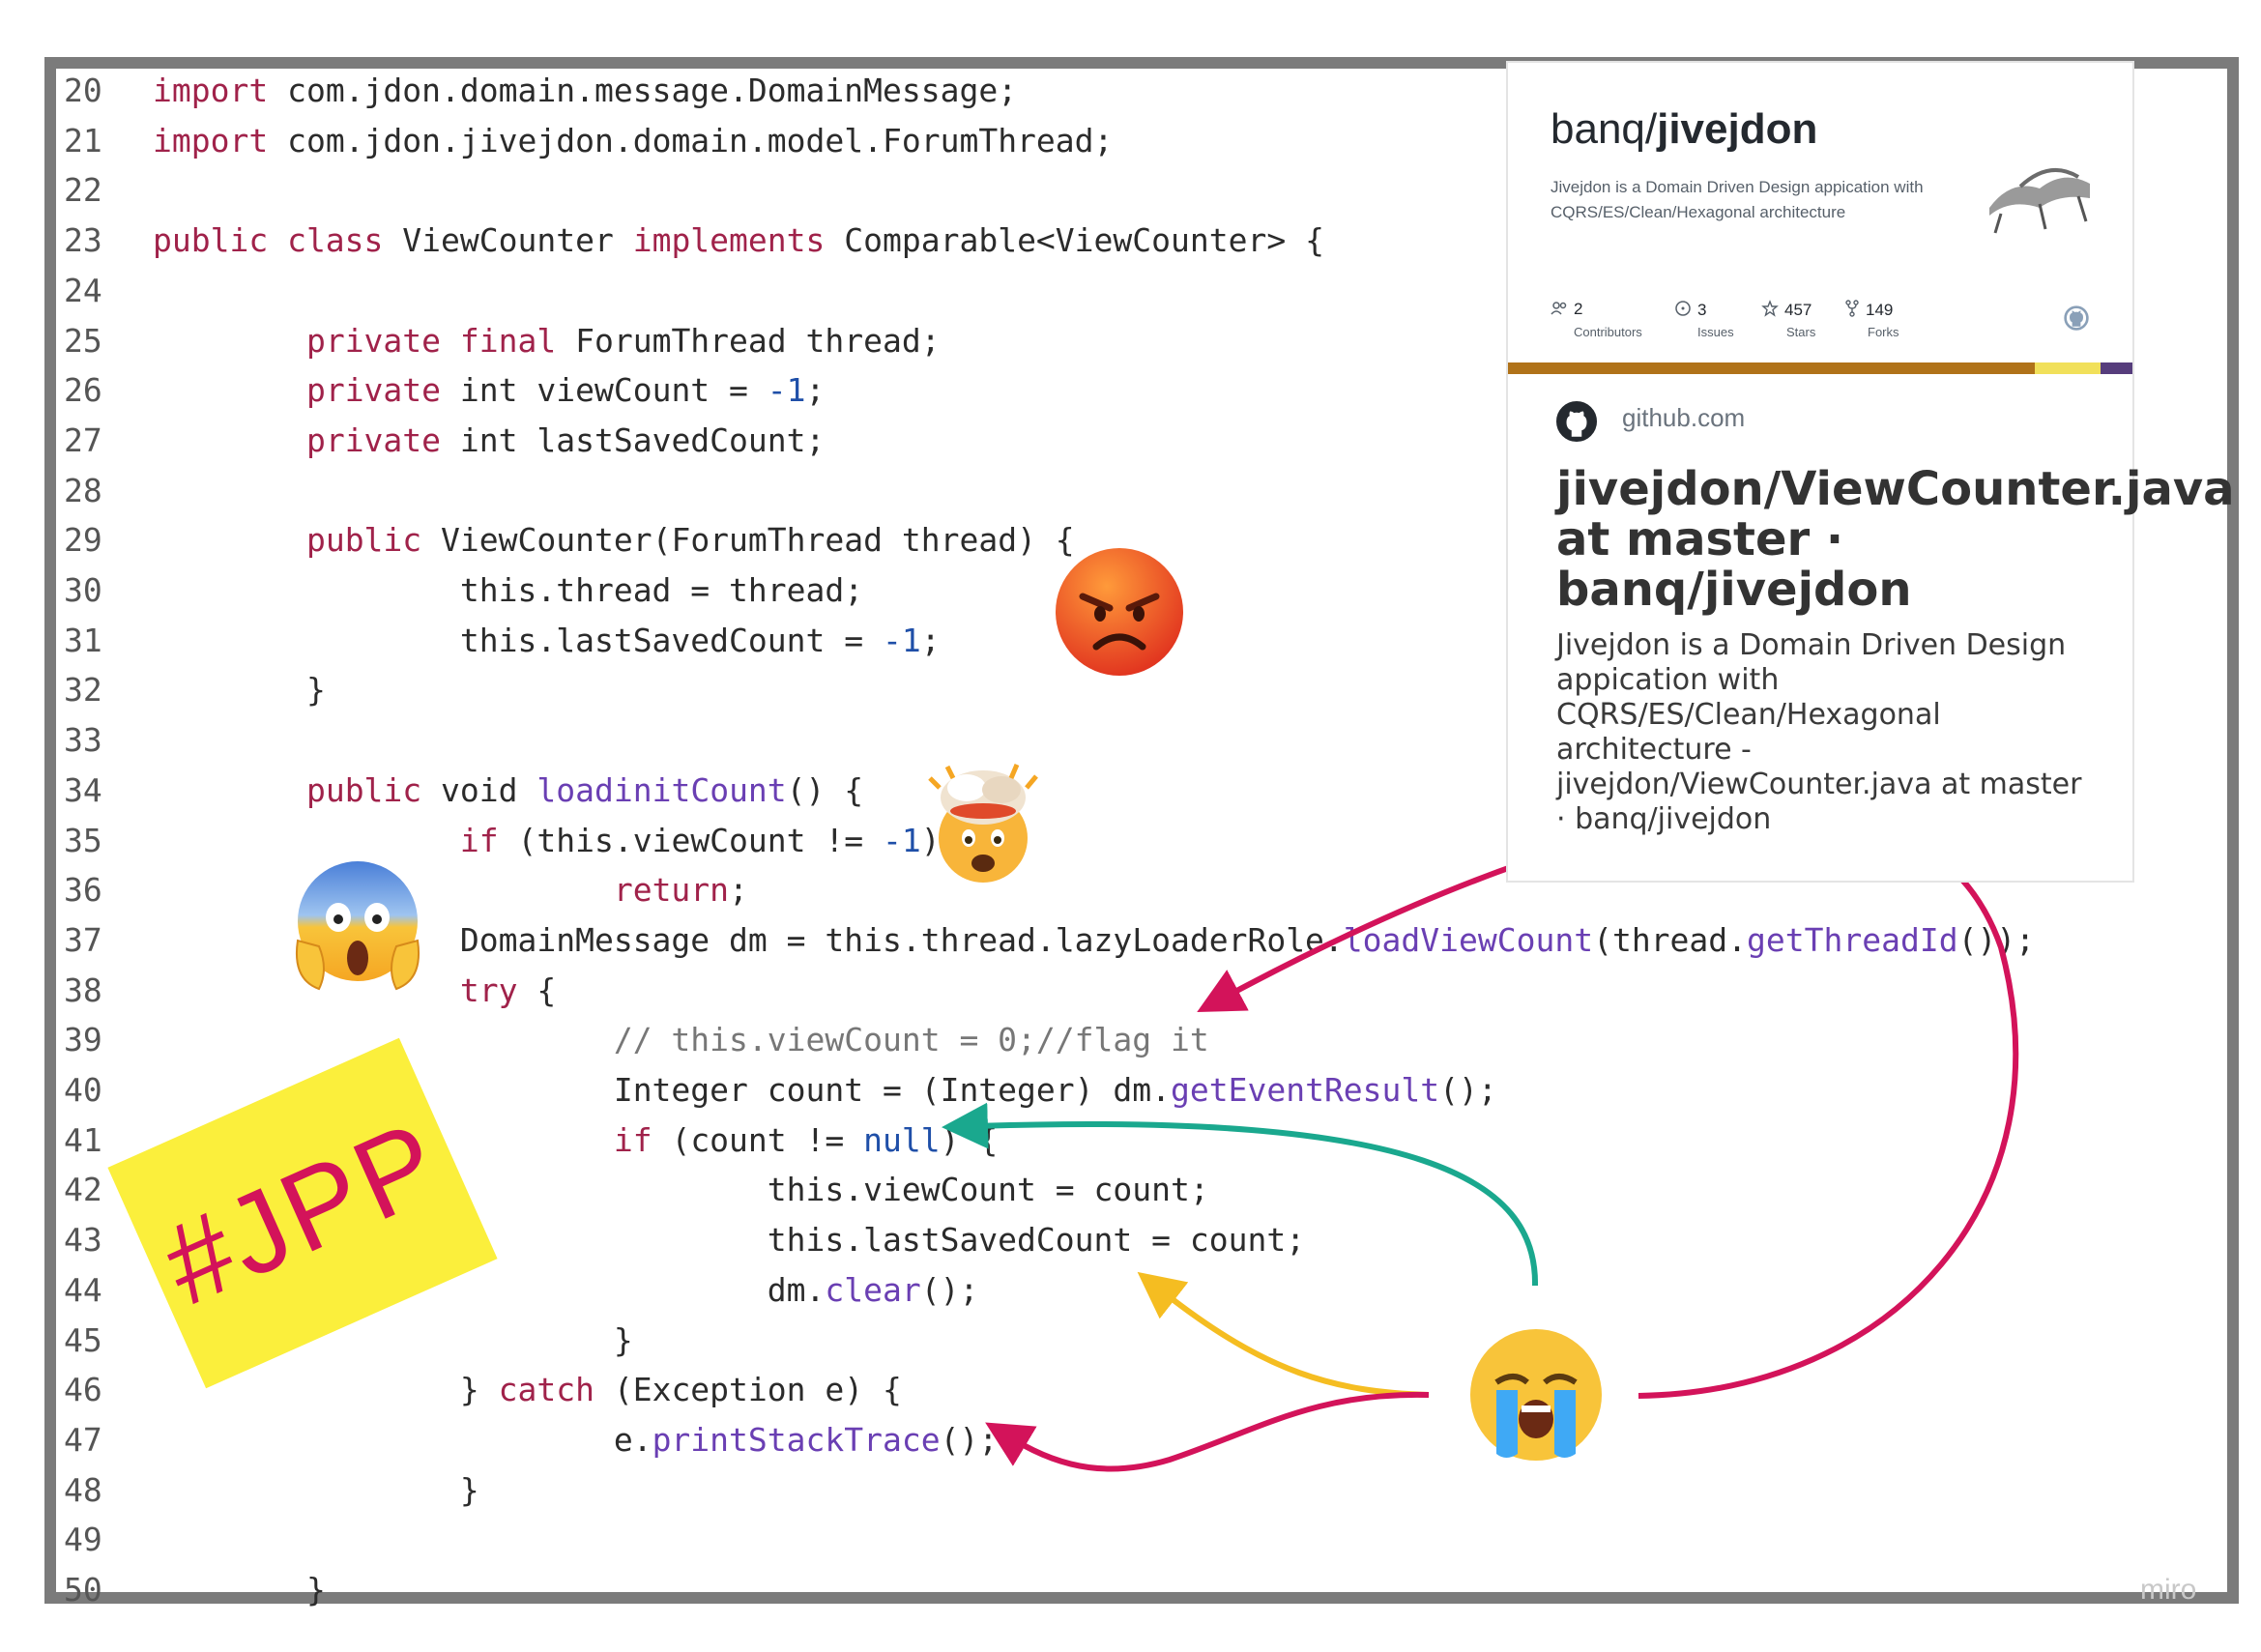 This screenshot has height=1652, width=2261. Describe the element at coordinates (2076, 319) in the screenshot. I see `github-small-icon` at that location.